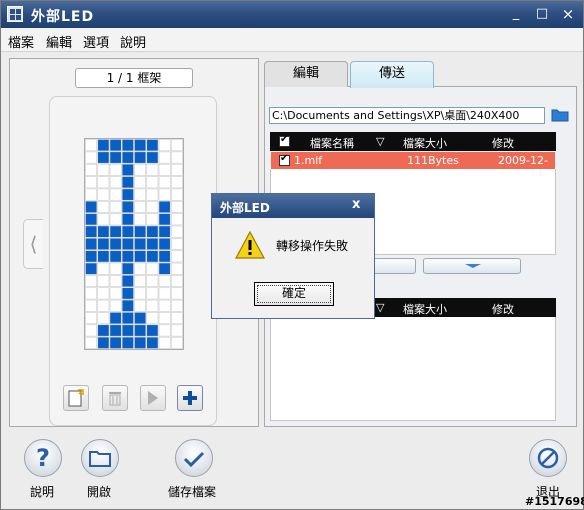  Describe the element at coordinates (284, 140) in the screenshot. I see `select-all-checkbox` at that location.